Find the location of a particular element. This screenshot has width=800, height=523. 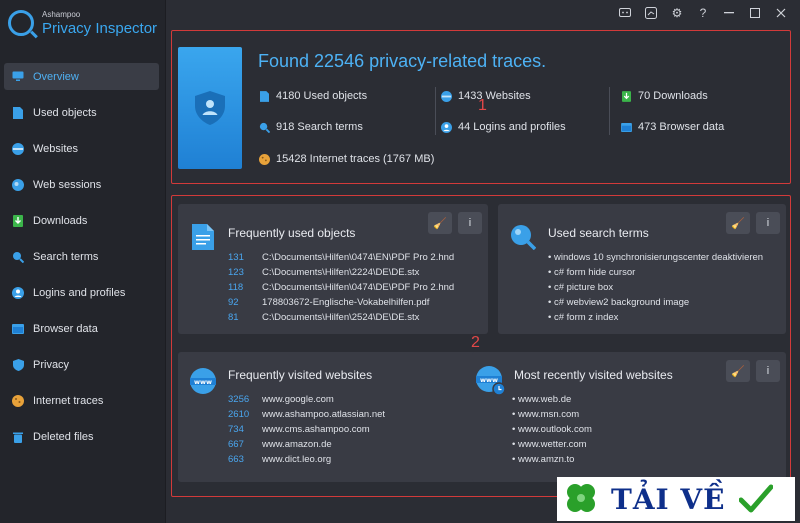

list-item: 2610 www.ashampoo.atlassian.net is located at coordinates (306, 414).